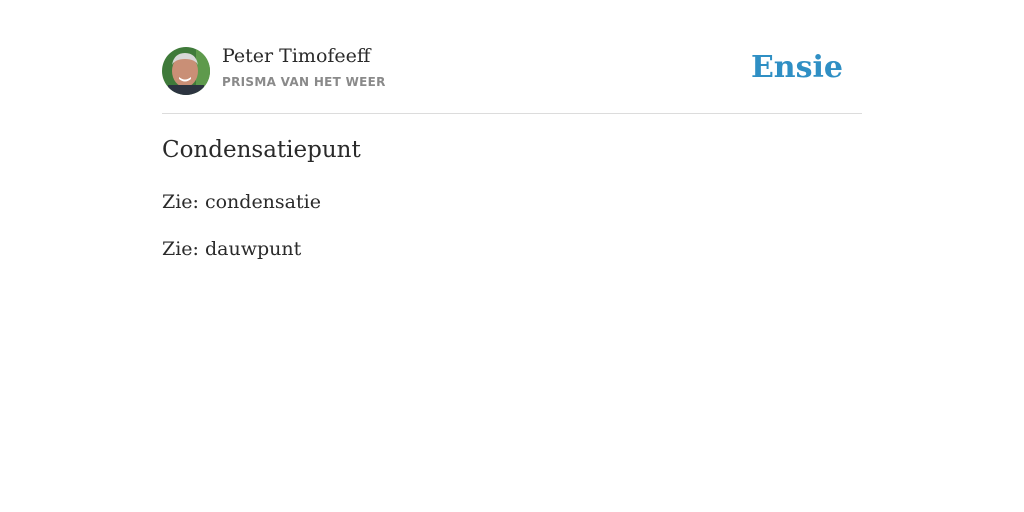  I want to click on book-title: PRISMA VAN HET WEER, so click(304, 82).